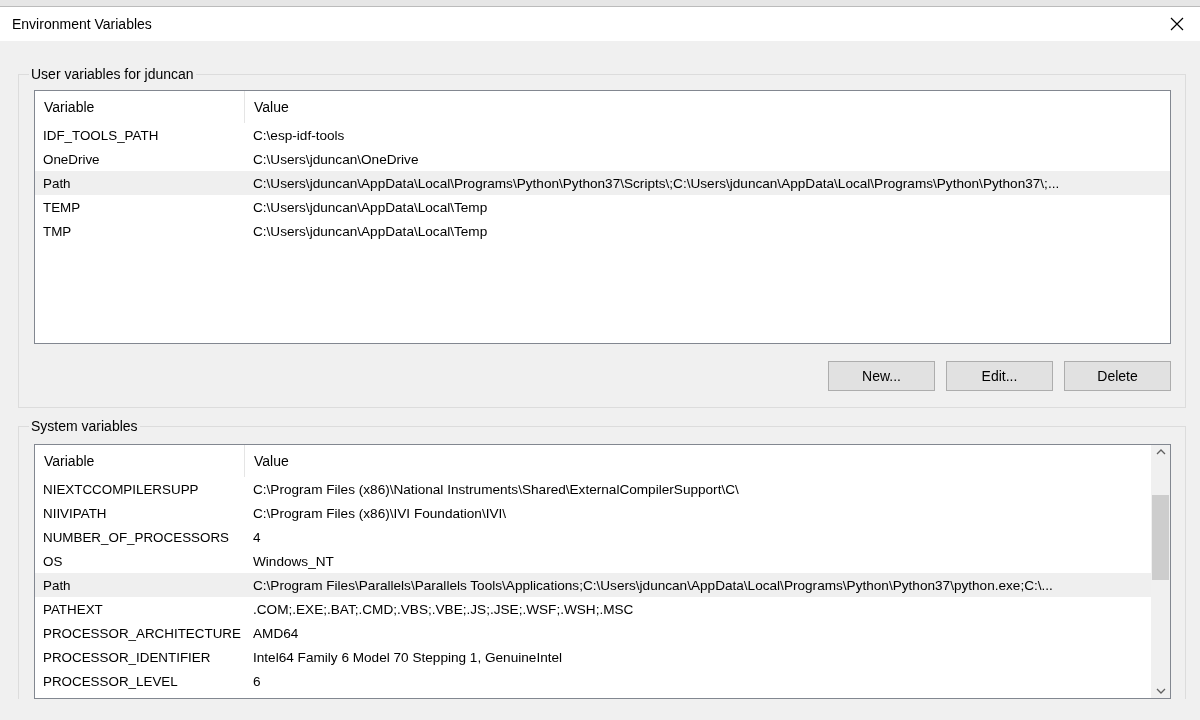 This screenshot has height=720, width=1200. Describe the element at coordinates (62, 207) in the screenshot. I see `variable-name: TEMP` at that location.